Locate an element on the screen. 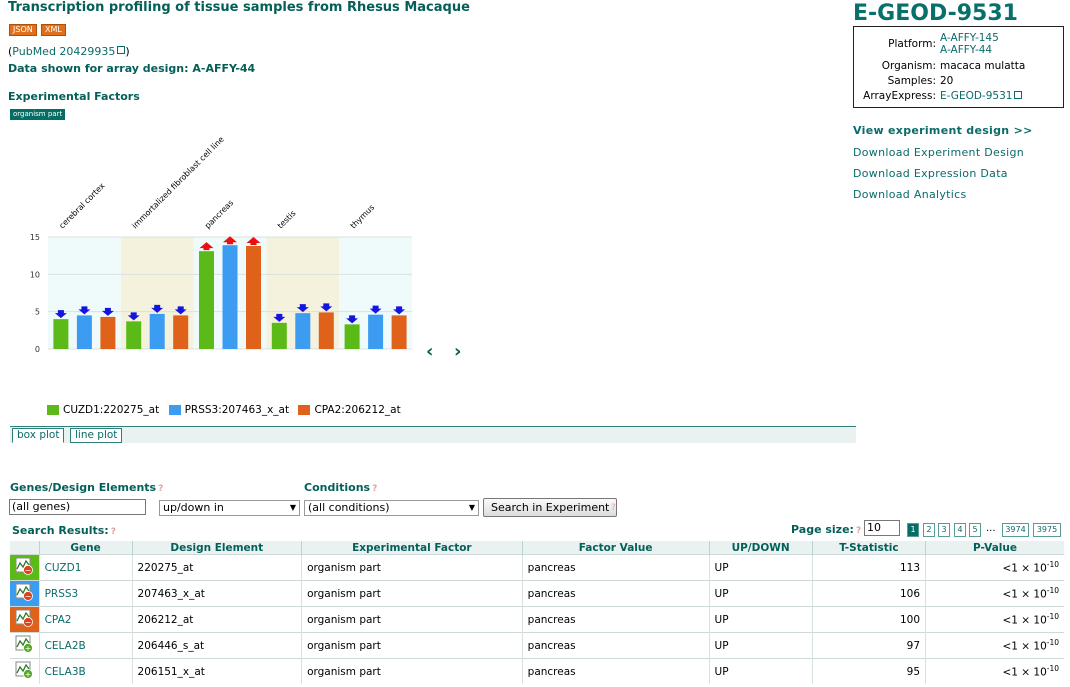  page-3975-button: 3975 is located at coordinates (1047, 530).